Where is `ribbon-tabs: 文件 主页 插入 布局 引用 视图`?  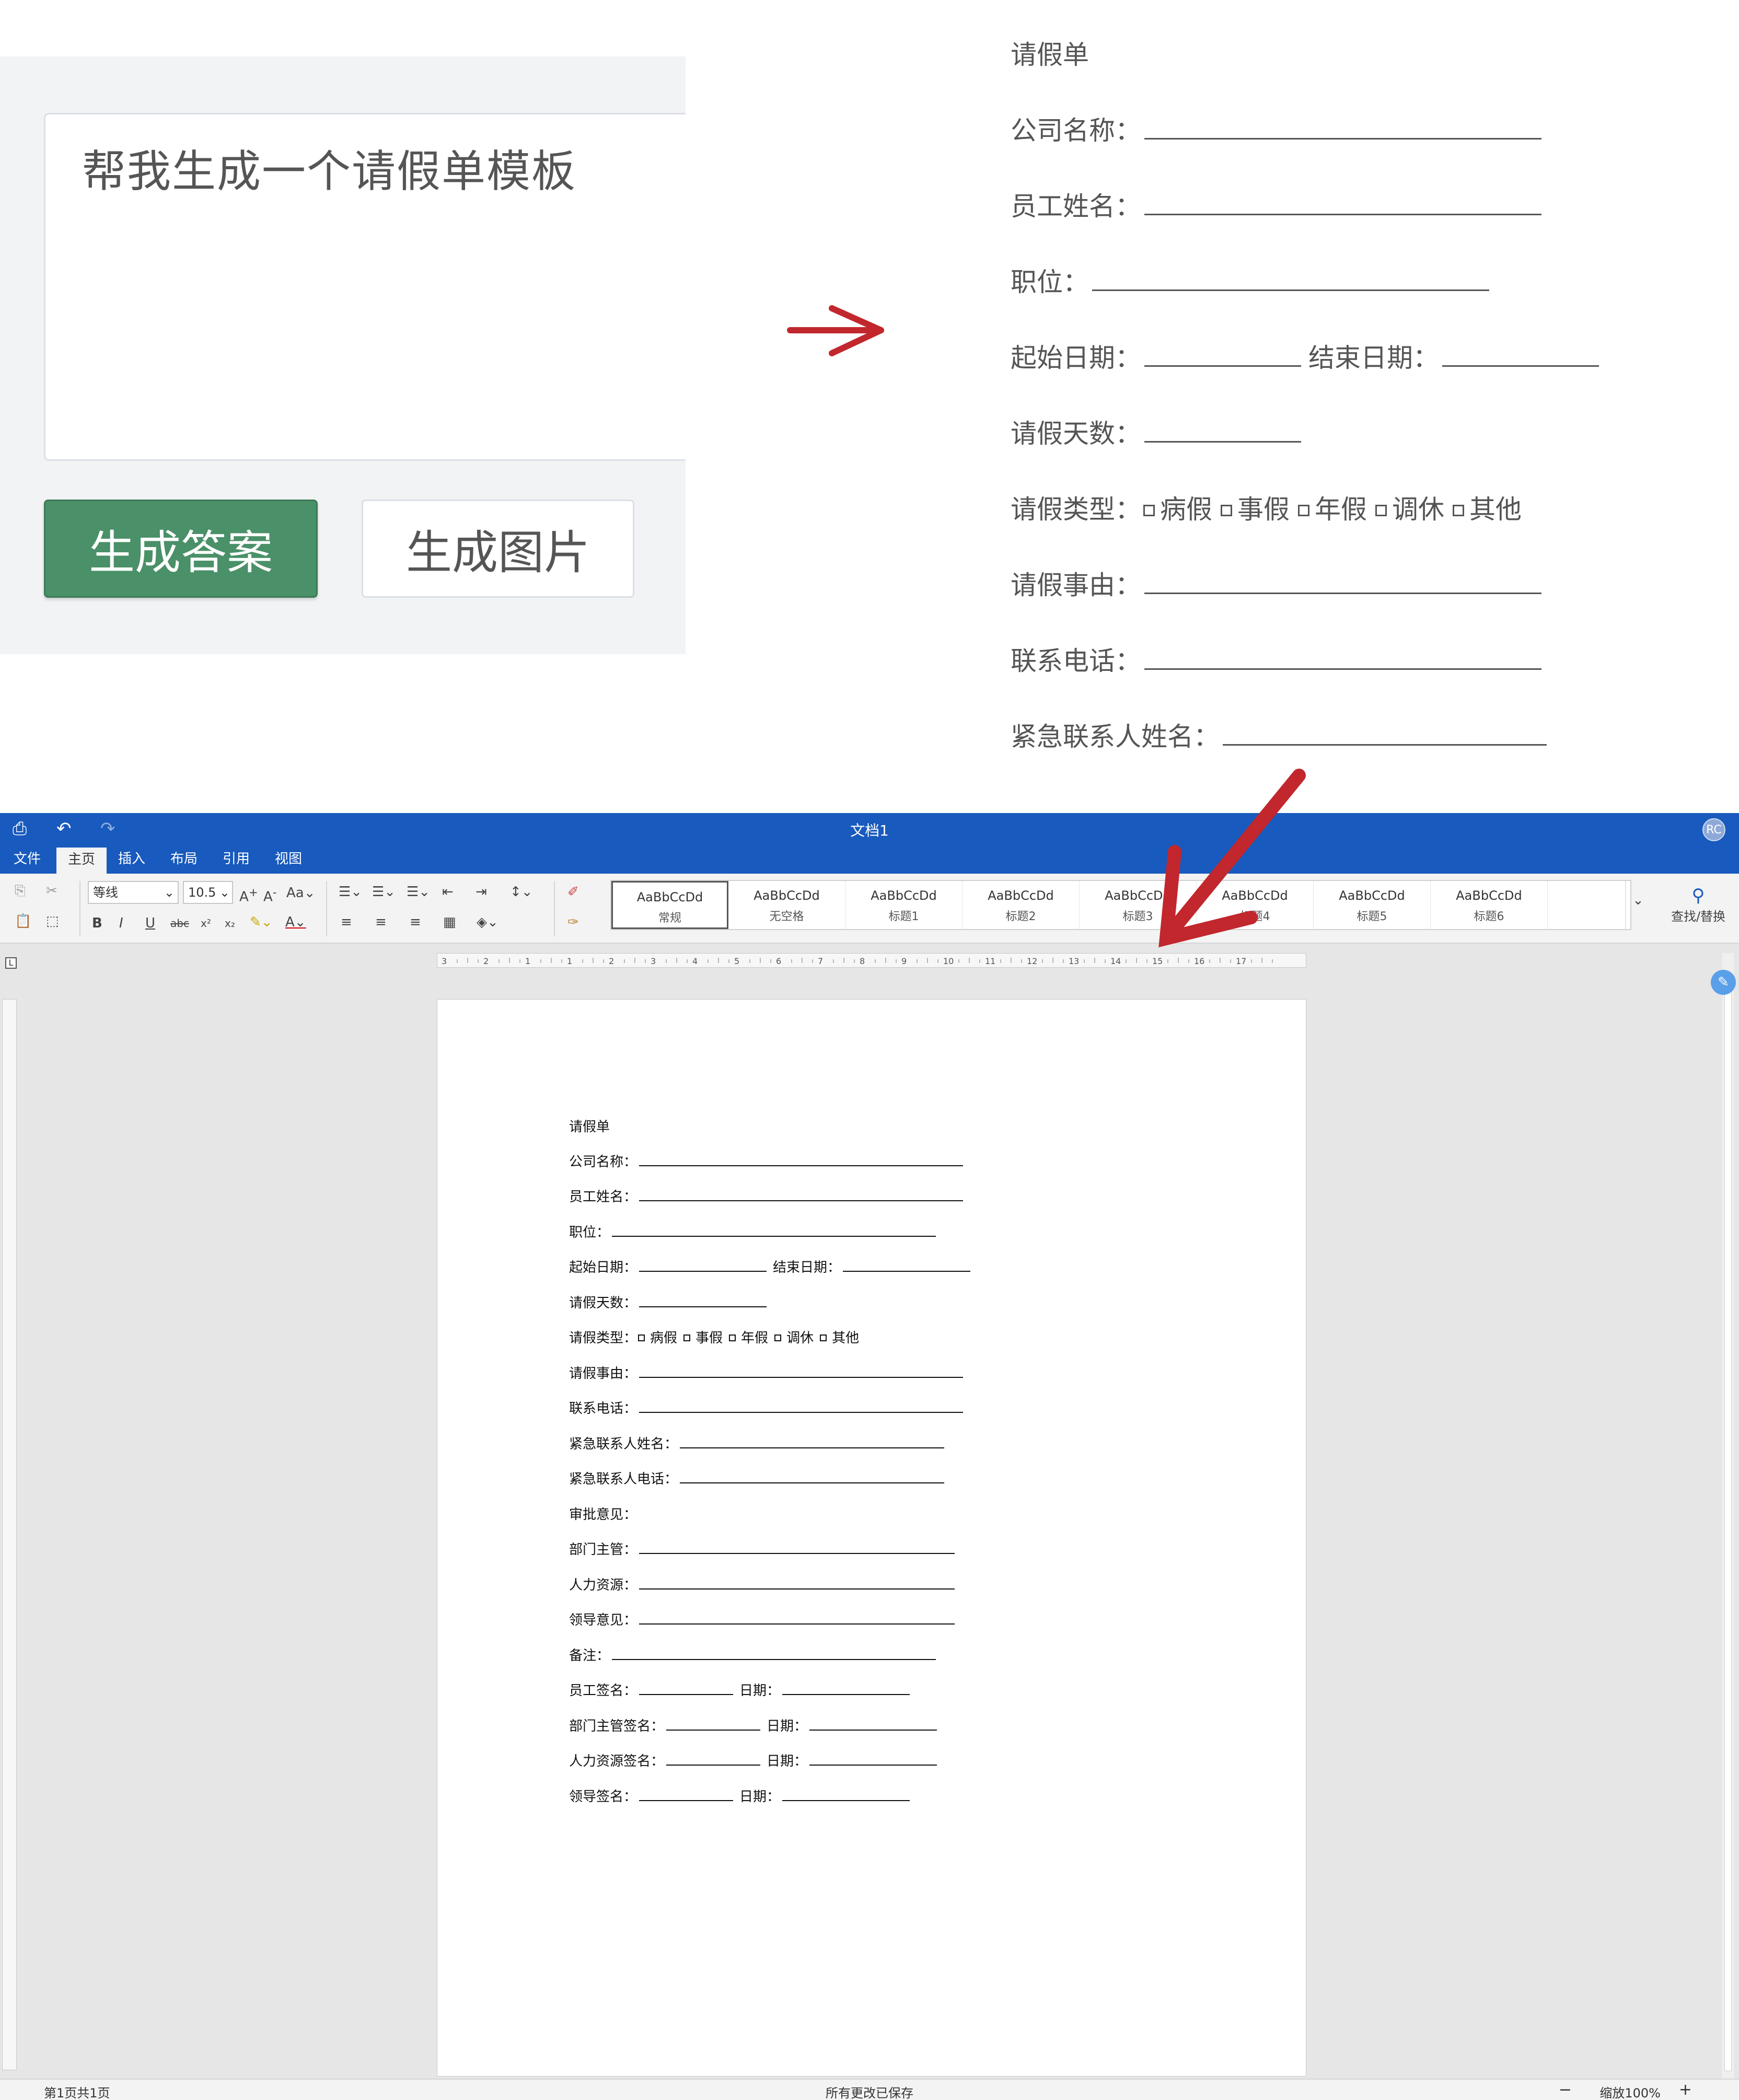
ribbon-tabs: 文件 主页 插入 布局 引用 视图 is located at coordinates (869, 859).